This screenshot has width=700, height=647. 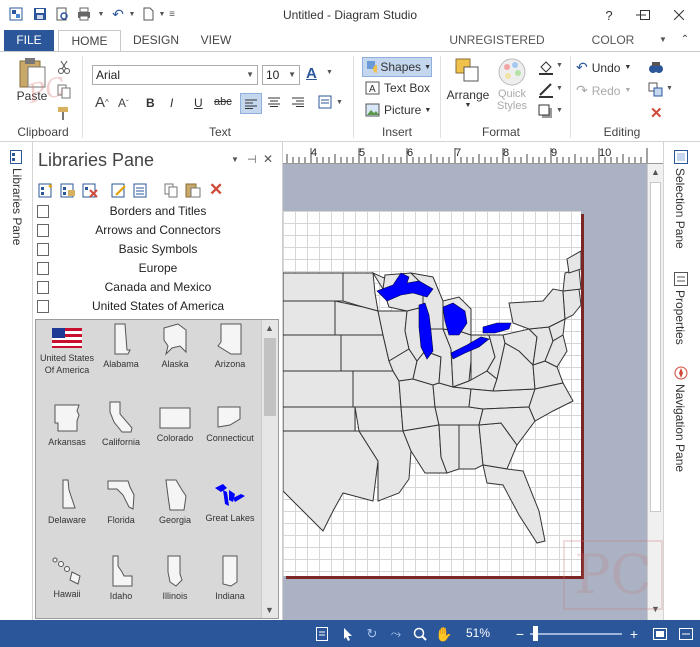 What do you see at coordinates (420, 634) in the screenshot?
I see `zoom-area-icon` at bounding box center [420, 634].